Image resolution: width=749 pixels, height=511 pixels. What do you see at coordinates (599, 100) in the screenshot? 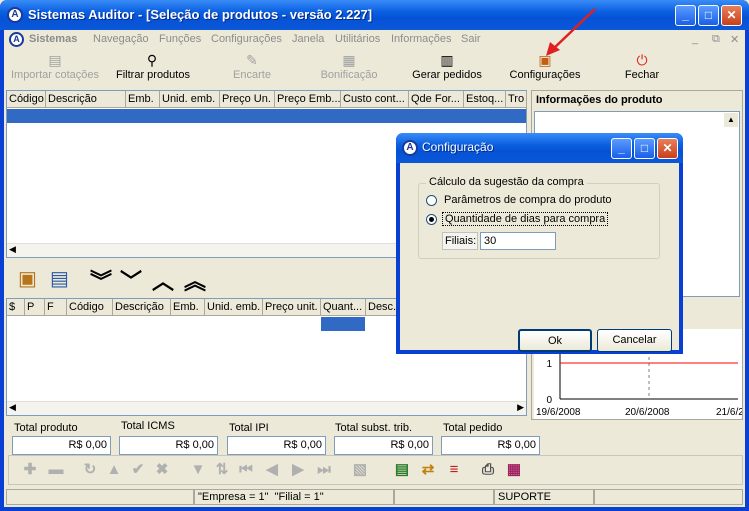
I see `info-panel-title: Informações do produto` at bounding box center [599, 100].